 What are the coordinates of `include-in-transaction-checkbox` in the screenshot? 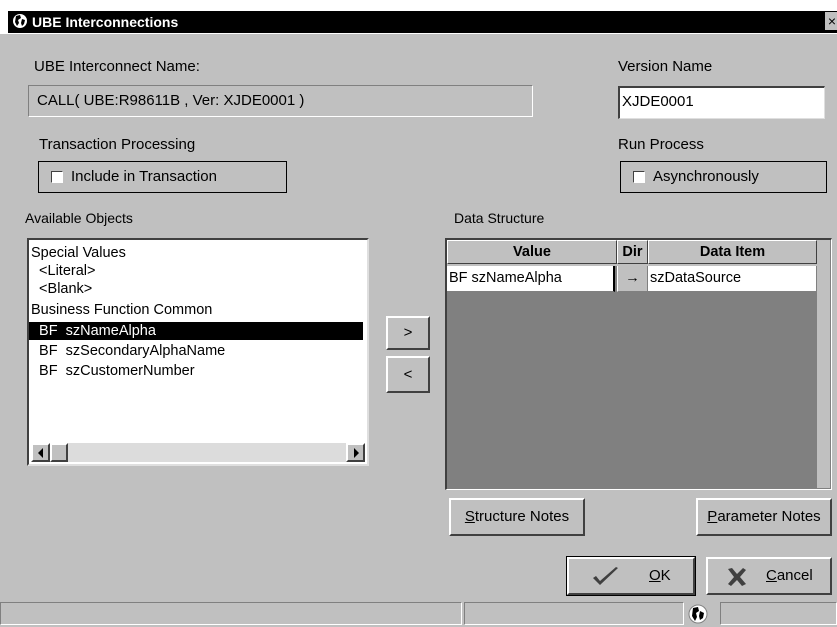 It's located at (57, 177).